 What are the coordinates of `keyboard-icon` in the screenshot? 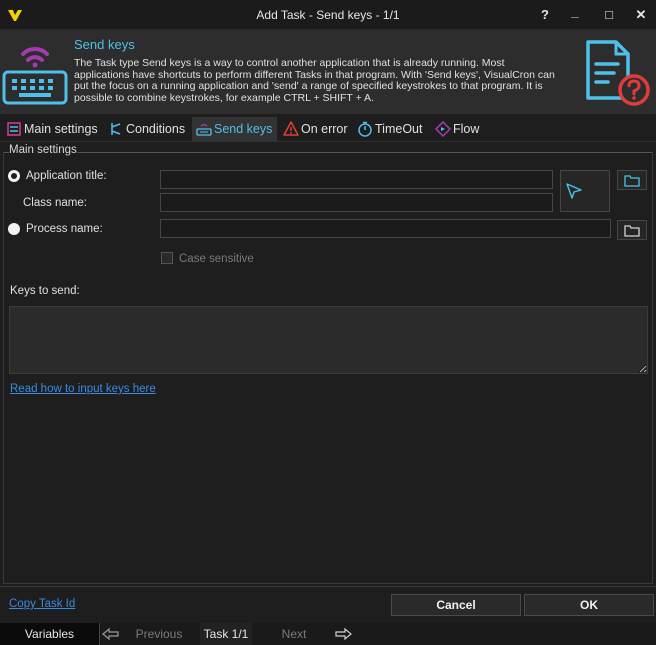 It's located at (204, 130).